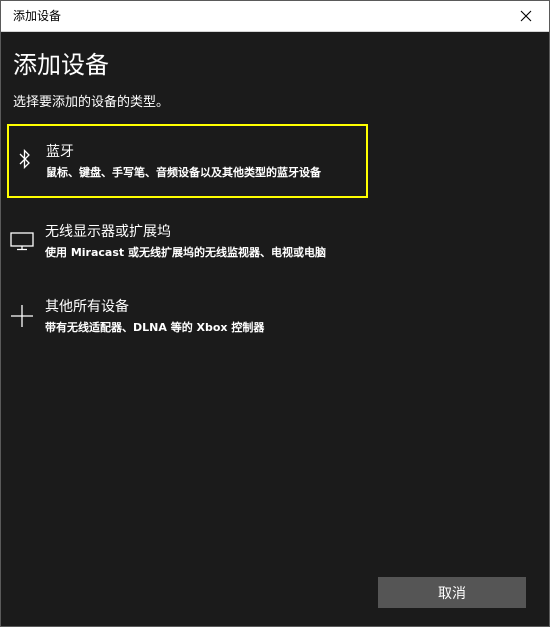  What do you see at coordinates (37, 16) in the screenshot?
I see `window-title: 添加设备` at bounding box center [37, 16].